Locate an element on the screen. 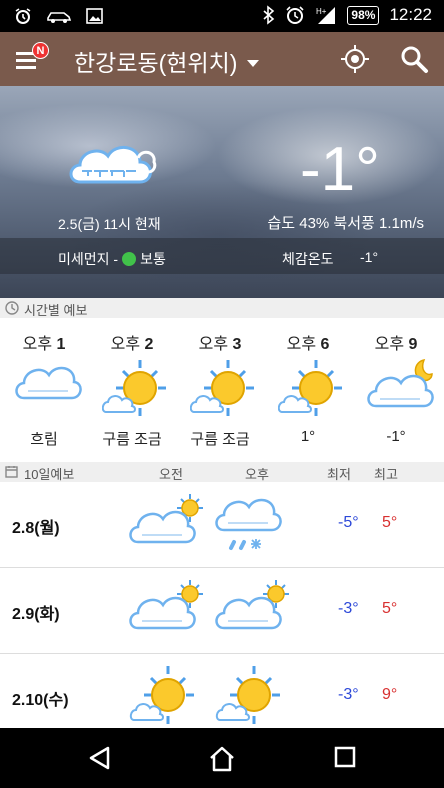 The width and height of the screenshot is (444, 788). menu-button: N is located at coordinates (33, 58).